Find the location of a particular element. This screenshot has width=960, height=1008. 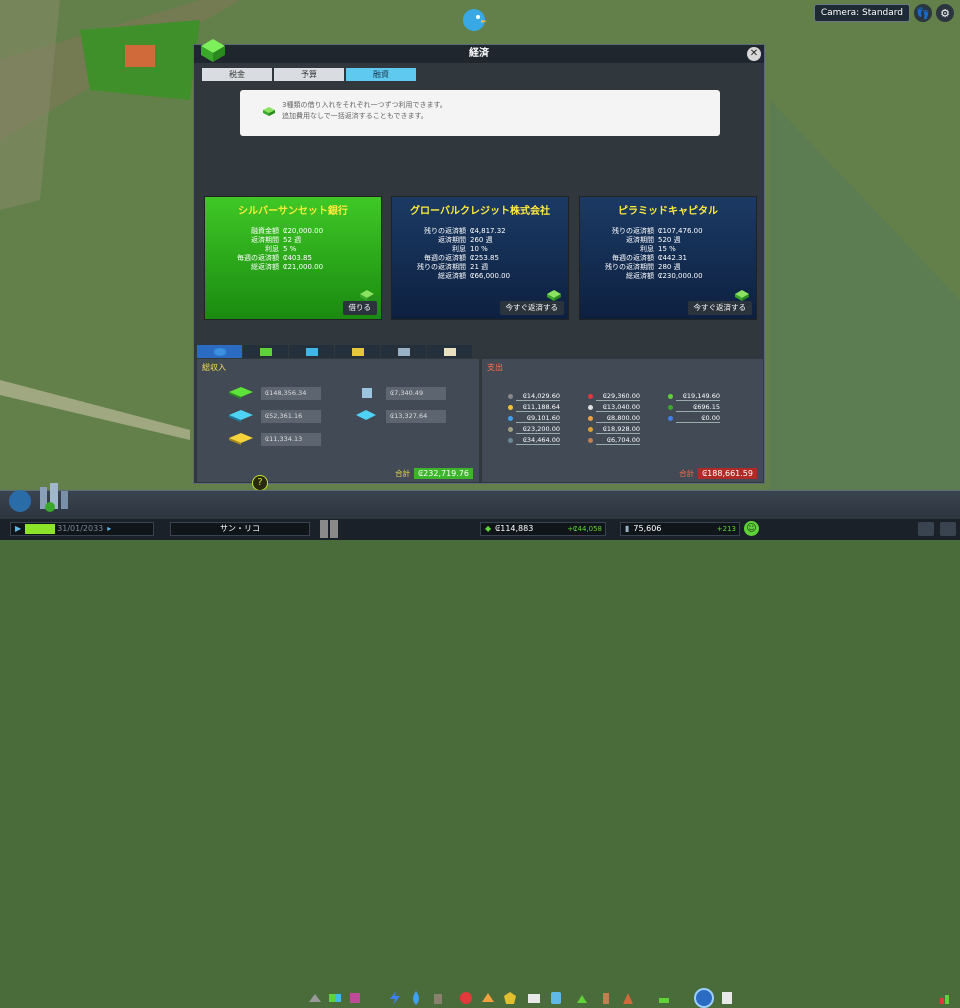

expense-item: ₢18,928.00 is located at coordinates (614, 429).